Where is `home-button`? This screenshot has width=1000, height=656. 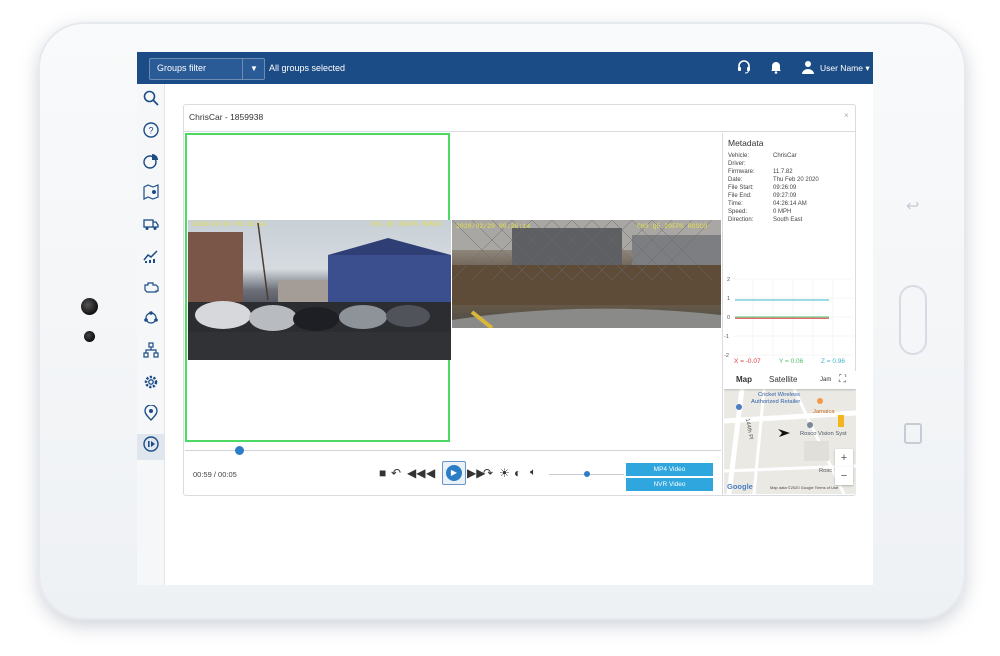
home-button is located at coordinates (913, 320).